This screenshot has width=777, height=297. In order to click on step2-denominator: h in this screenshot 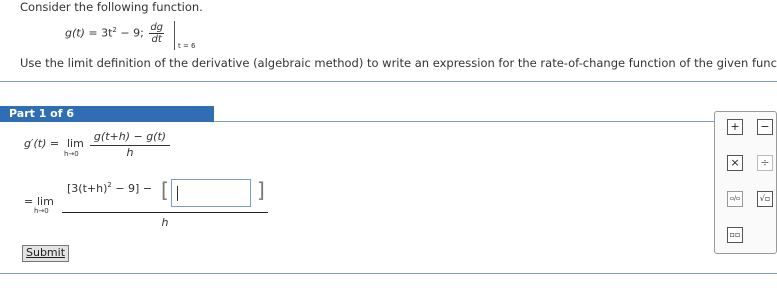, I will do `click(165, 222)`.